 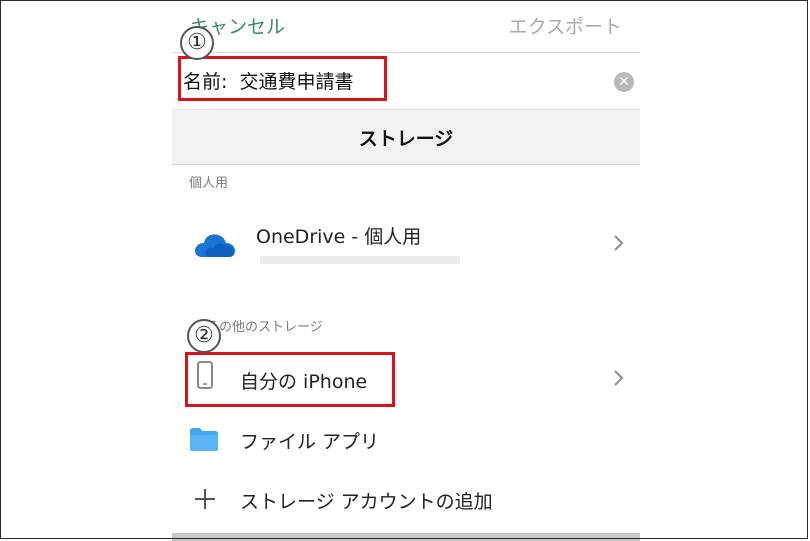 What do you see at coordinates (339, 237) in the screenshot?
I see `onedrive-label: OneDrive - 個人用` at bounding box center [339, 237].